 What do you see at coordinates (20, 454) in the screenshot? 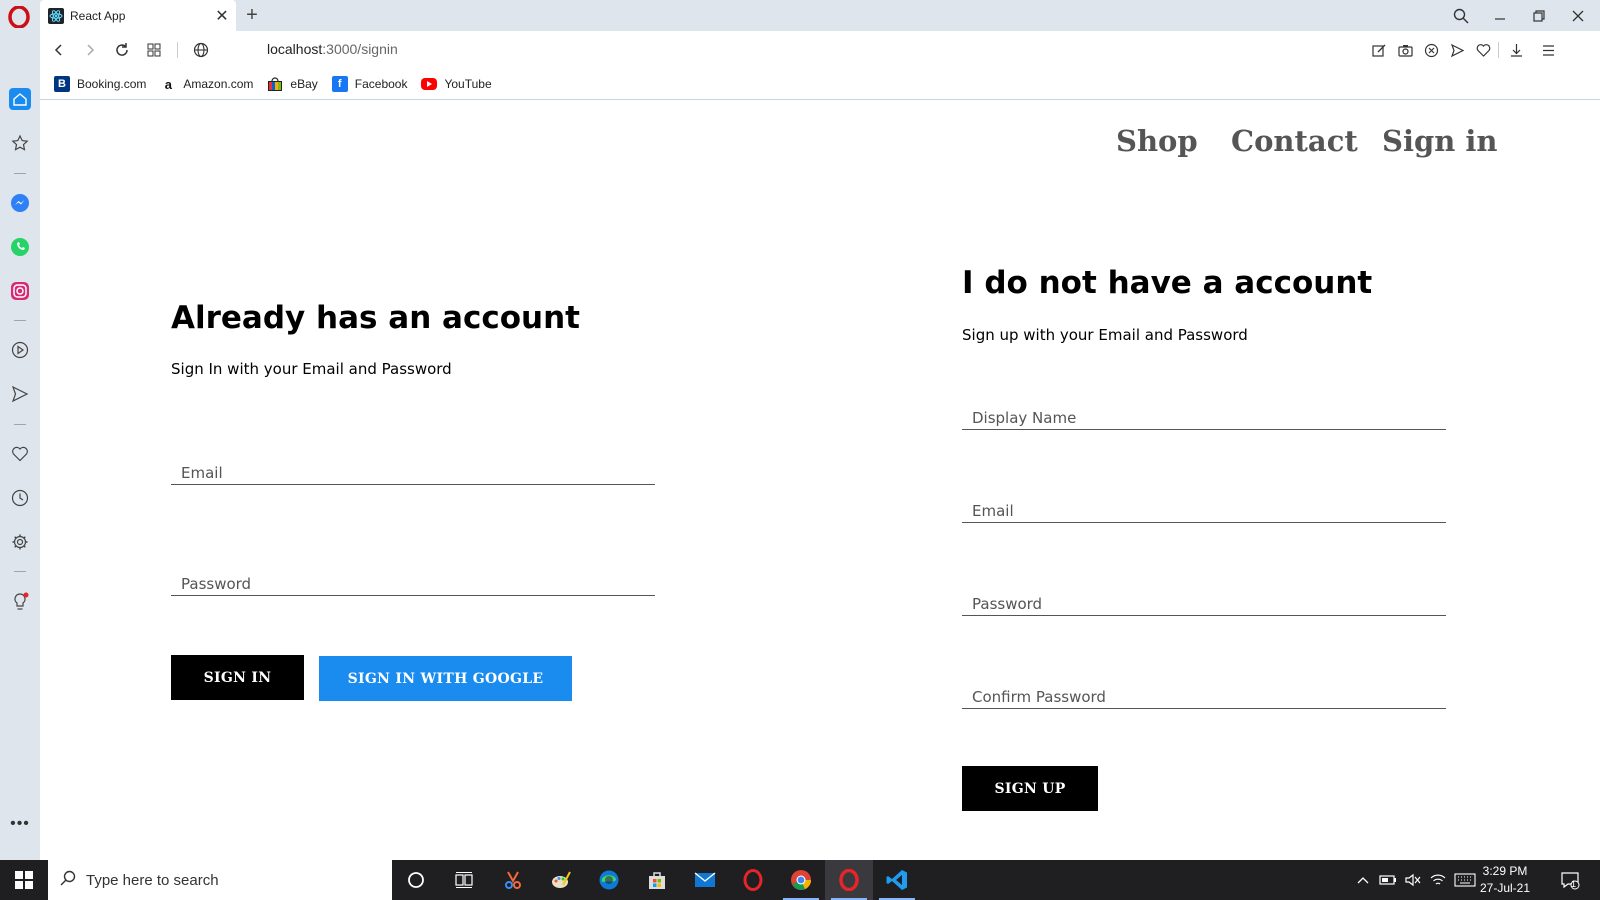
I see `pinboard-heart-icon` at bounding box center [20, 454].